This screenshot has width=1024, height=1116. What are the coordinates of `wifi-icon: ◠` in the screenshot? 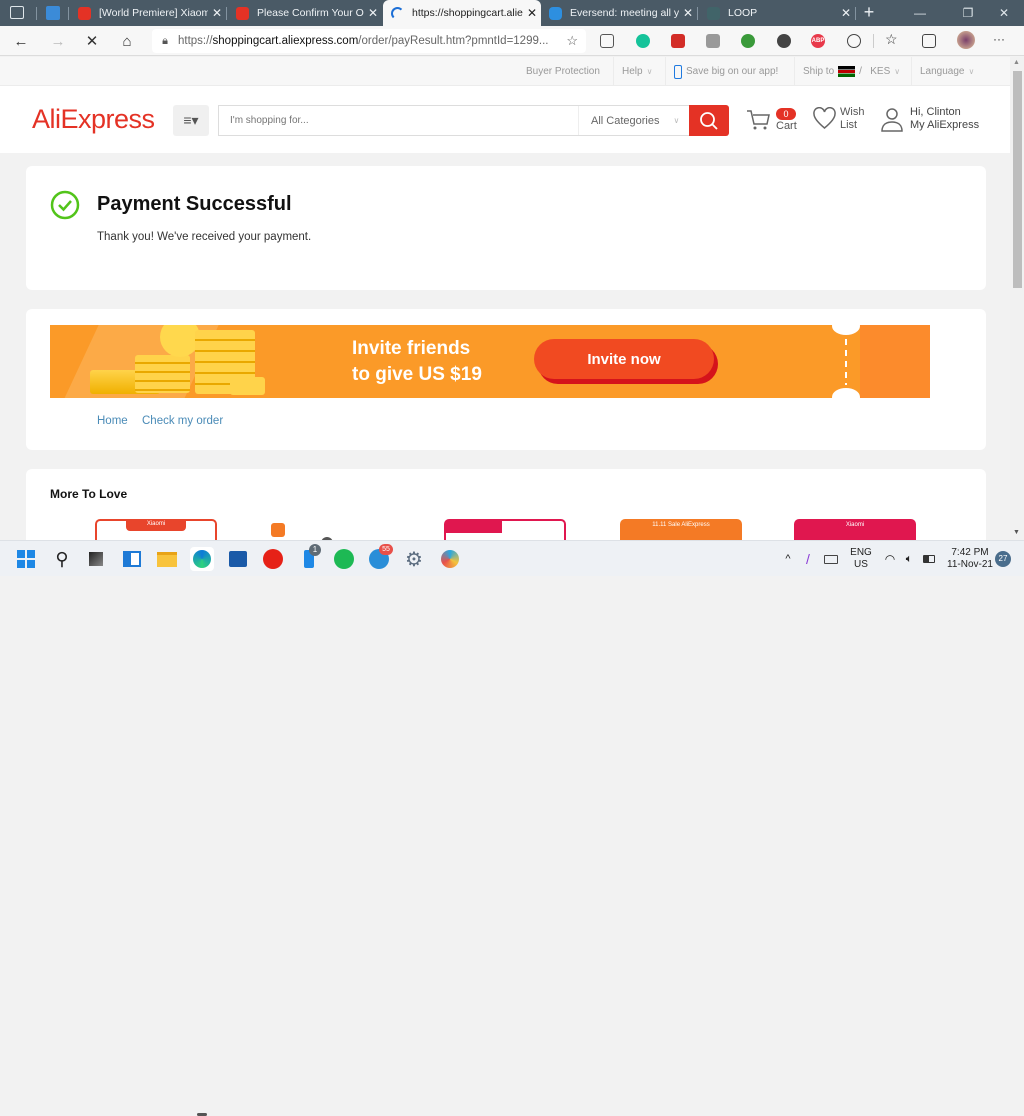 It's located at (890, 559).